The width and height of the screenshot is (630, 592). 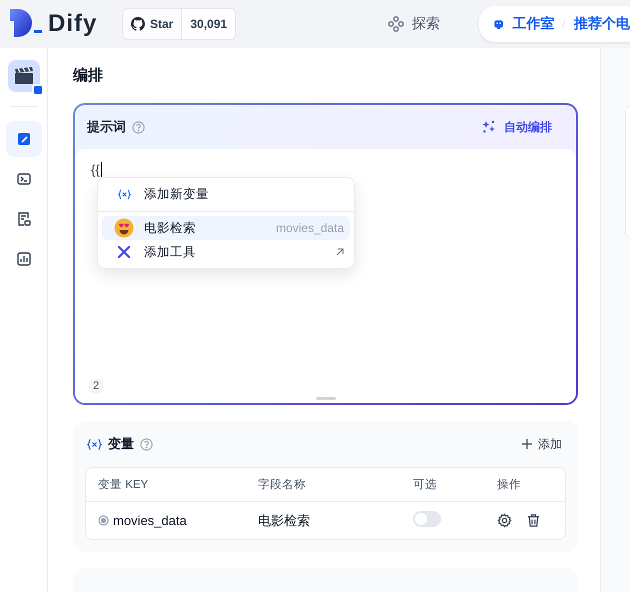 What do you see at coordinates (121, 444) in the screenshot?
I see `variables-title: 变量` at bounding box center [121, 444].